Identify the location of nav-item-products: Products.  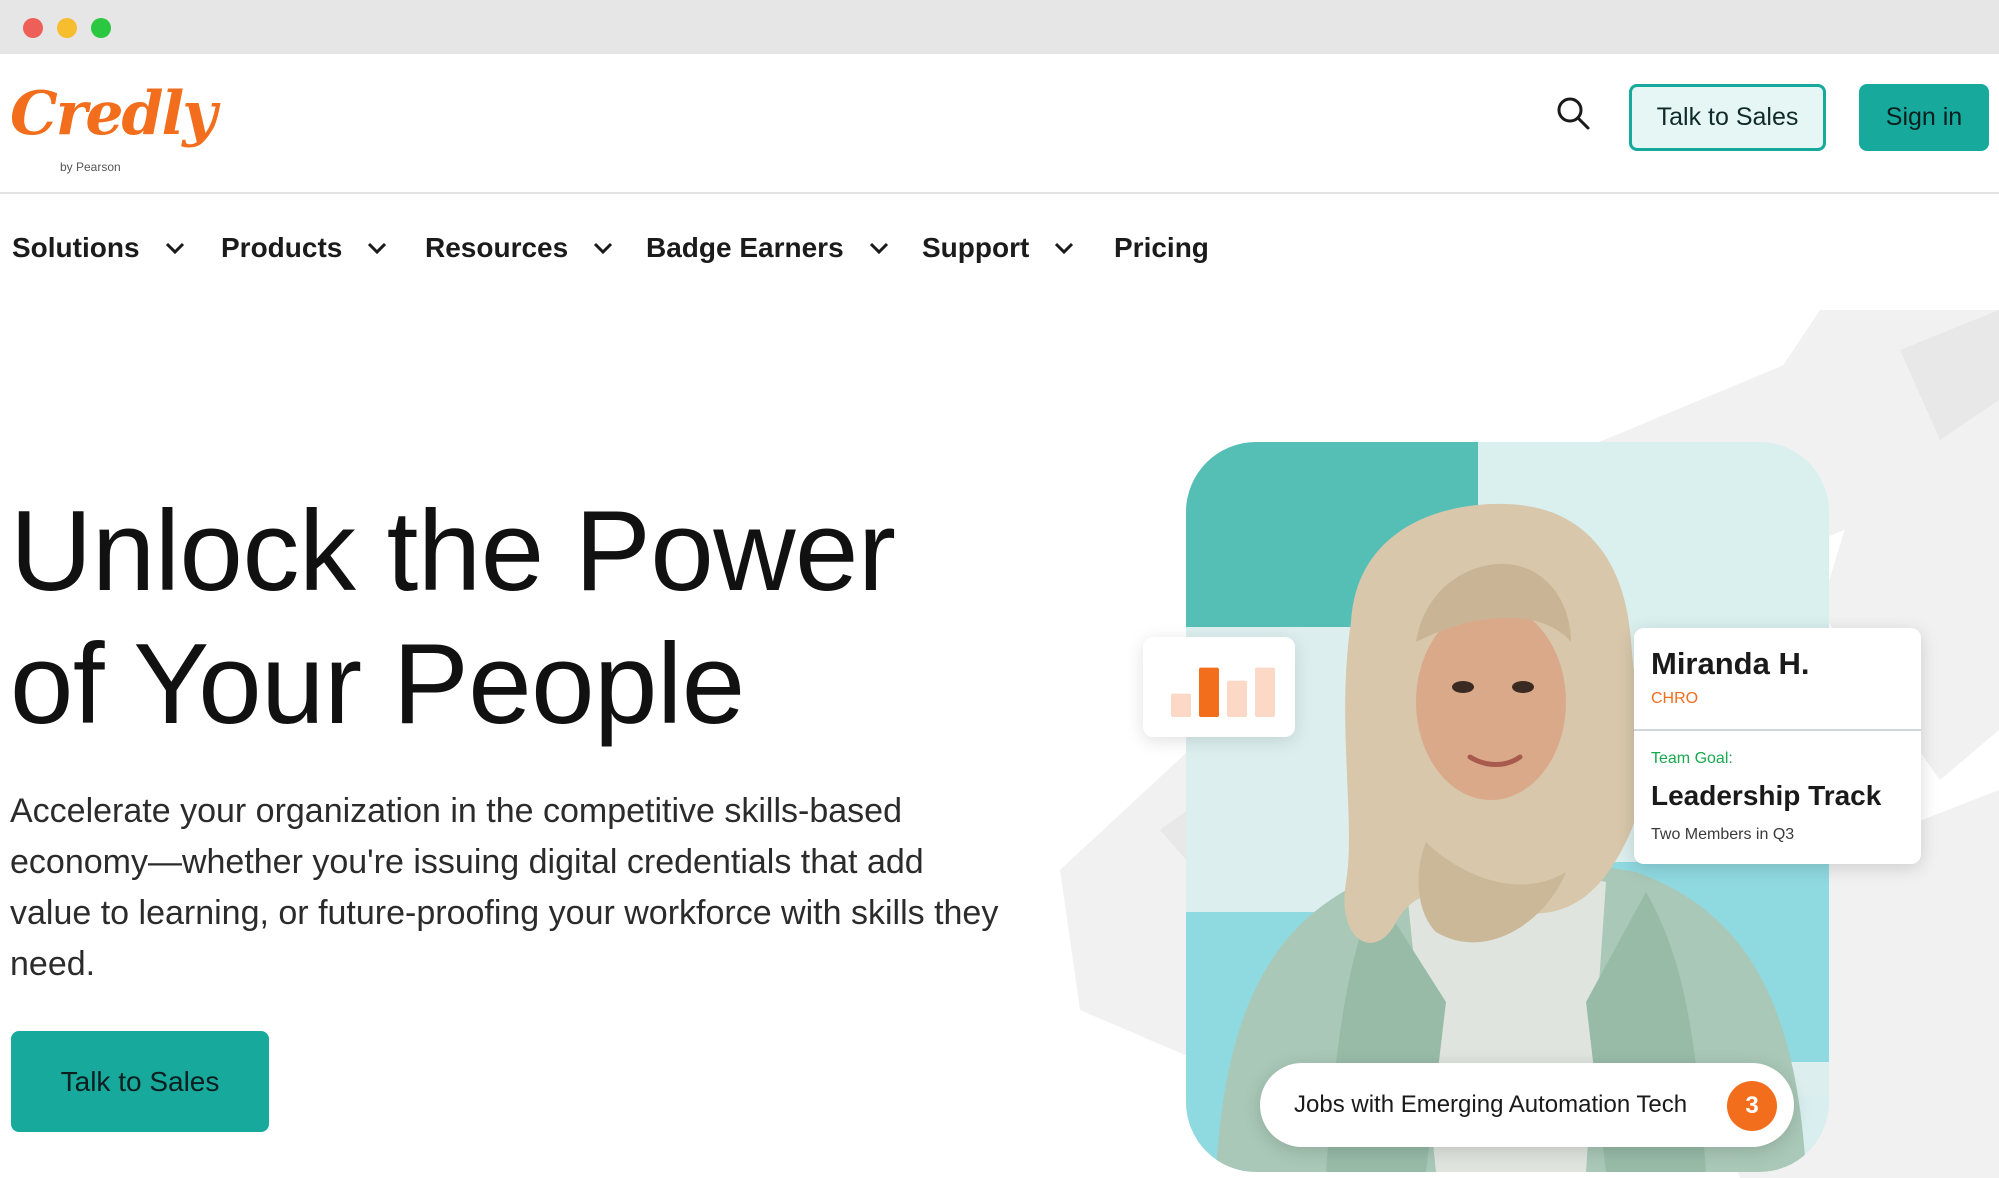
(304, 248).